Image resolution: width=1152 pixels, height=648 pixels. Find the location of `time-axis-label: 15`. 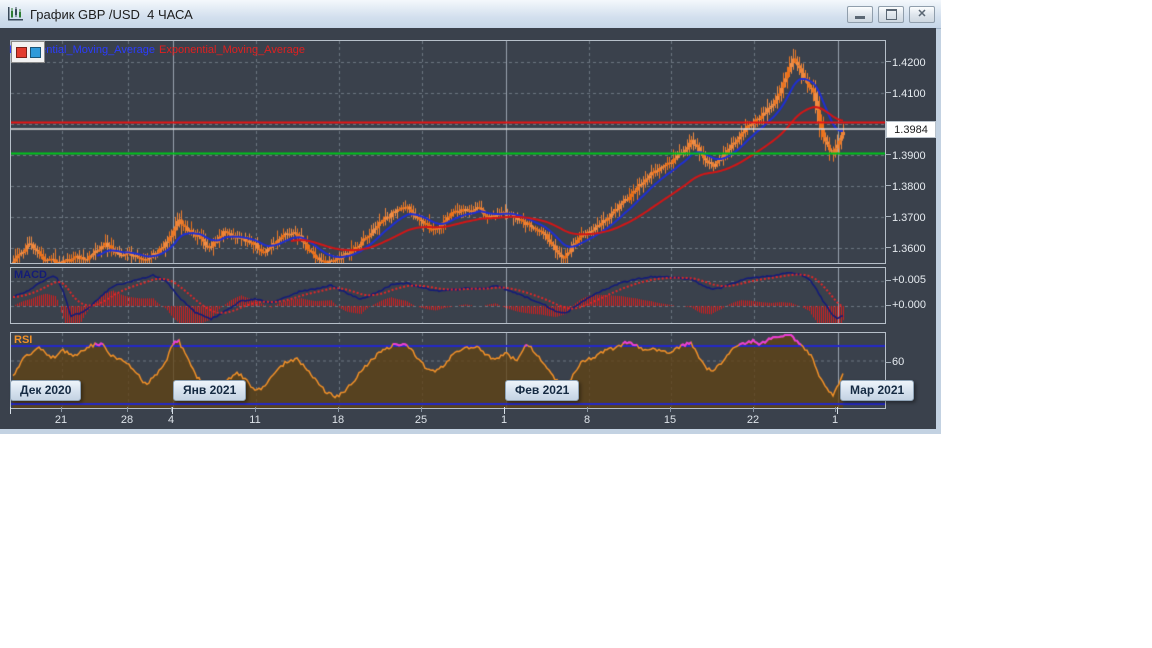

time-axis-label: 15 is located at coordinates (670, 420).